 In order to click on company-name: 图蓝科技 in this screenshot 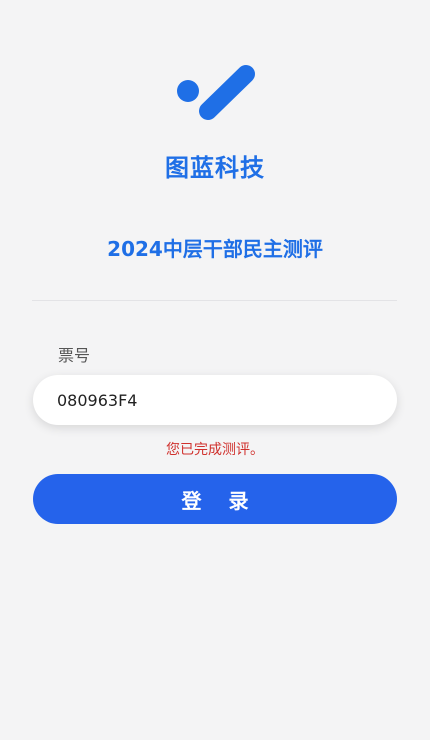, I will do `click(215, 168)`.